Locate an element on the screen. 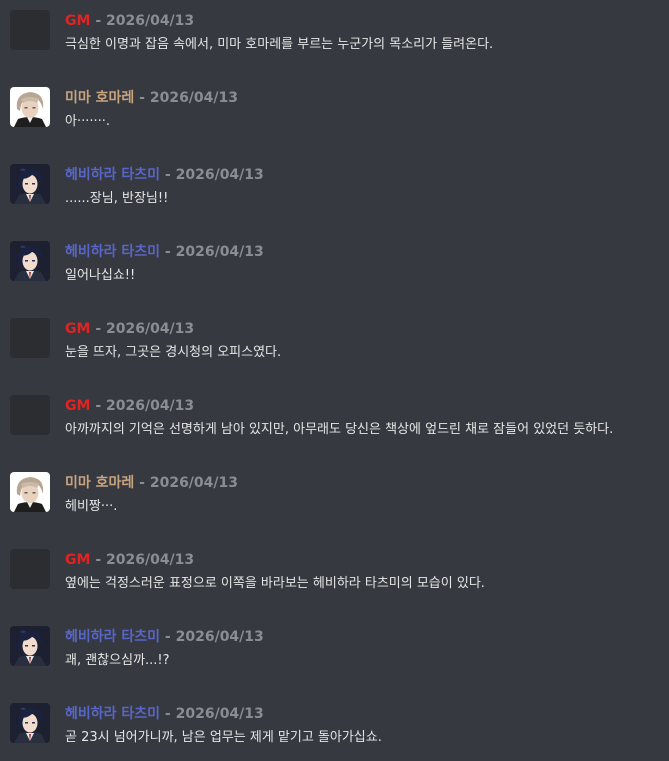 This screenshot has height=761, width=669. chat-message: 미마 호마레 - 2026/04/13 헤비짱···. is located at coordinates (334, 492).